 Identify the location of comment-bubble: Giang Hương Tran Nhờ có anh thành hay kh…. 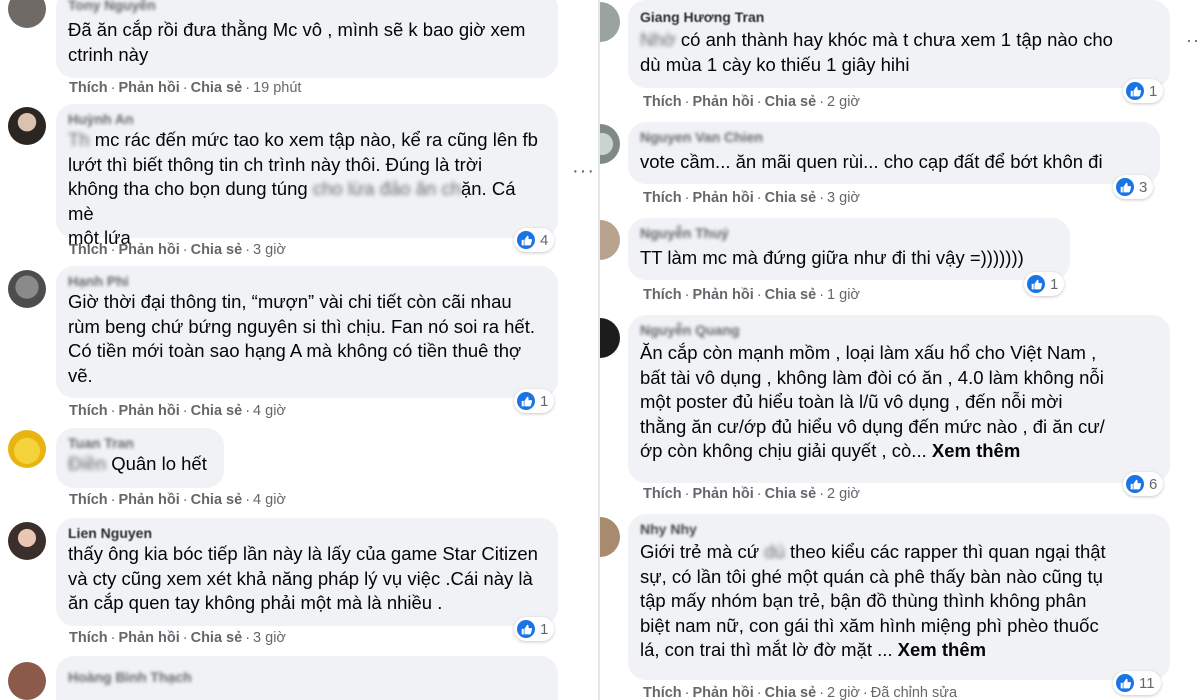
(899, 44).